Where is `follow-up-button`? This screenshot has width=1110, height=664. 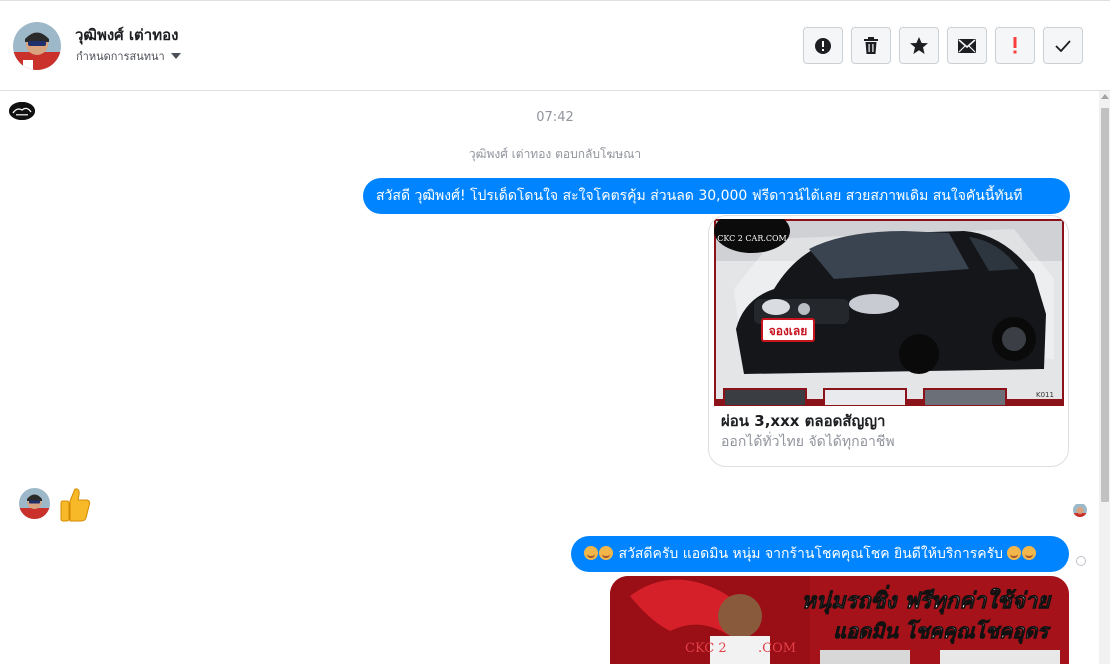 follow-up-button is located at coordinates (1015, 45).